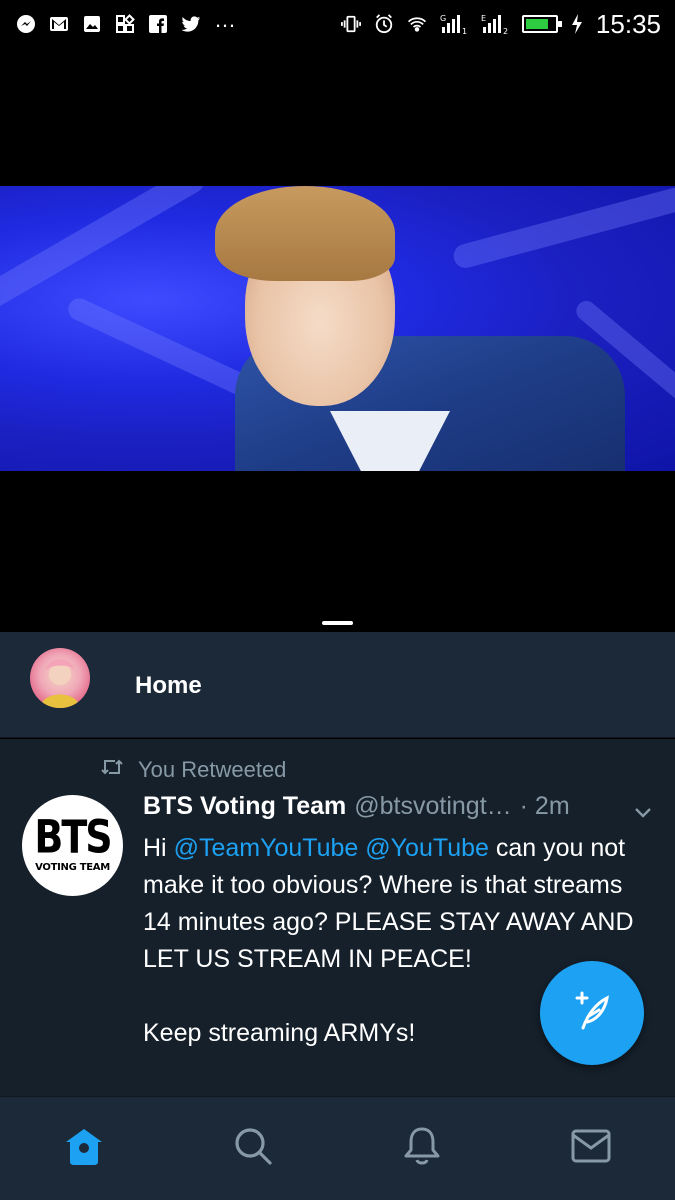 This screenshot has width=675, height=1200. I want to click on home-icon, so click(84, 1148).